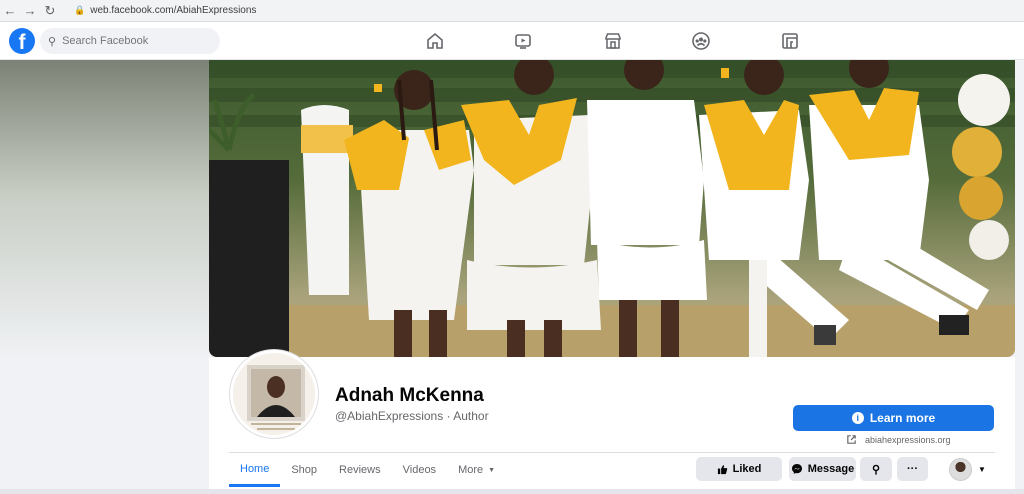 The image size is (1024, 494). I want to click on cover-side-shade, so click(105, 210).